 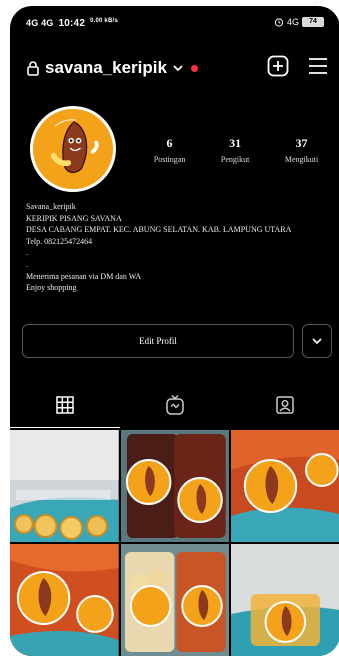 What do you see at coordinates (279, 22) in the screenshot?
I see `alarm-icon` at bounding box center [279, 22].